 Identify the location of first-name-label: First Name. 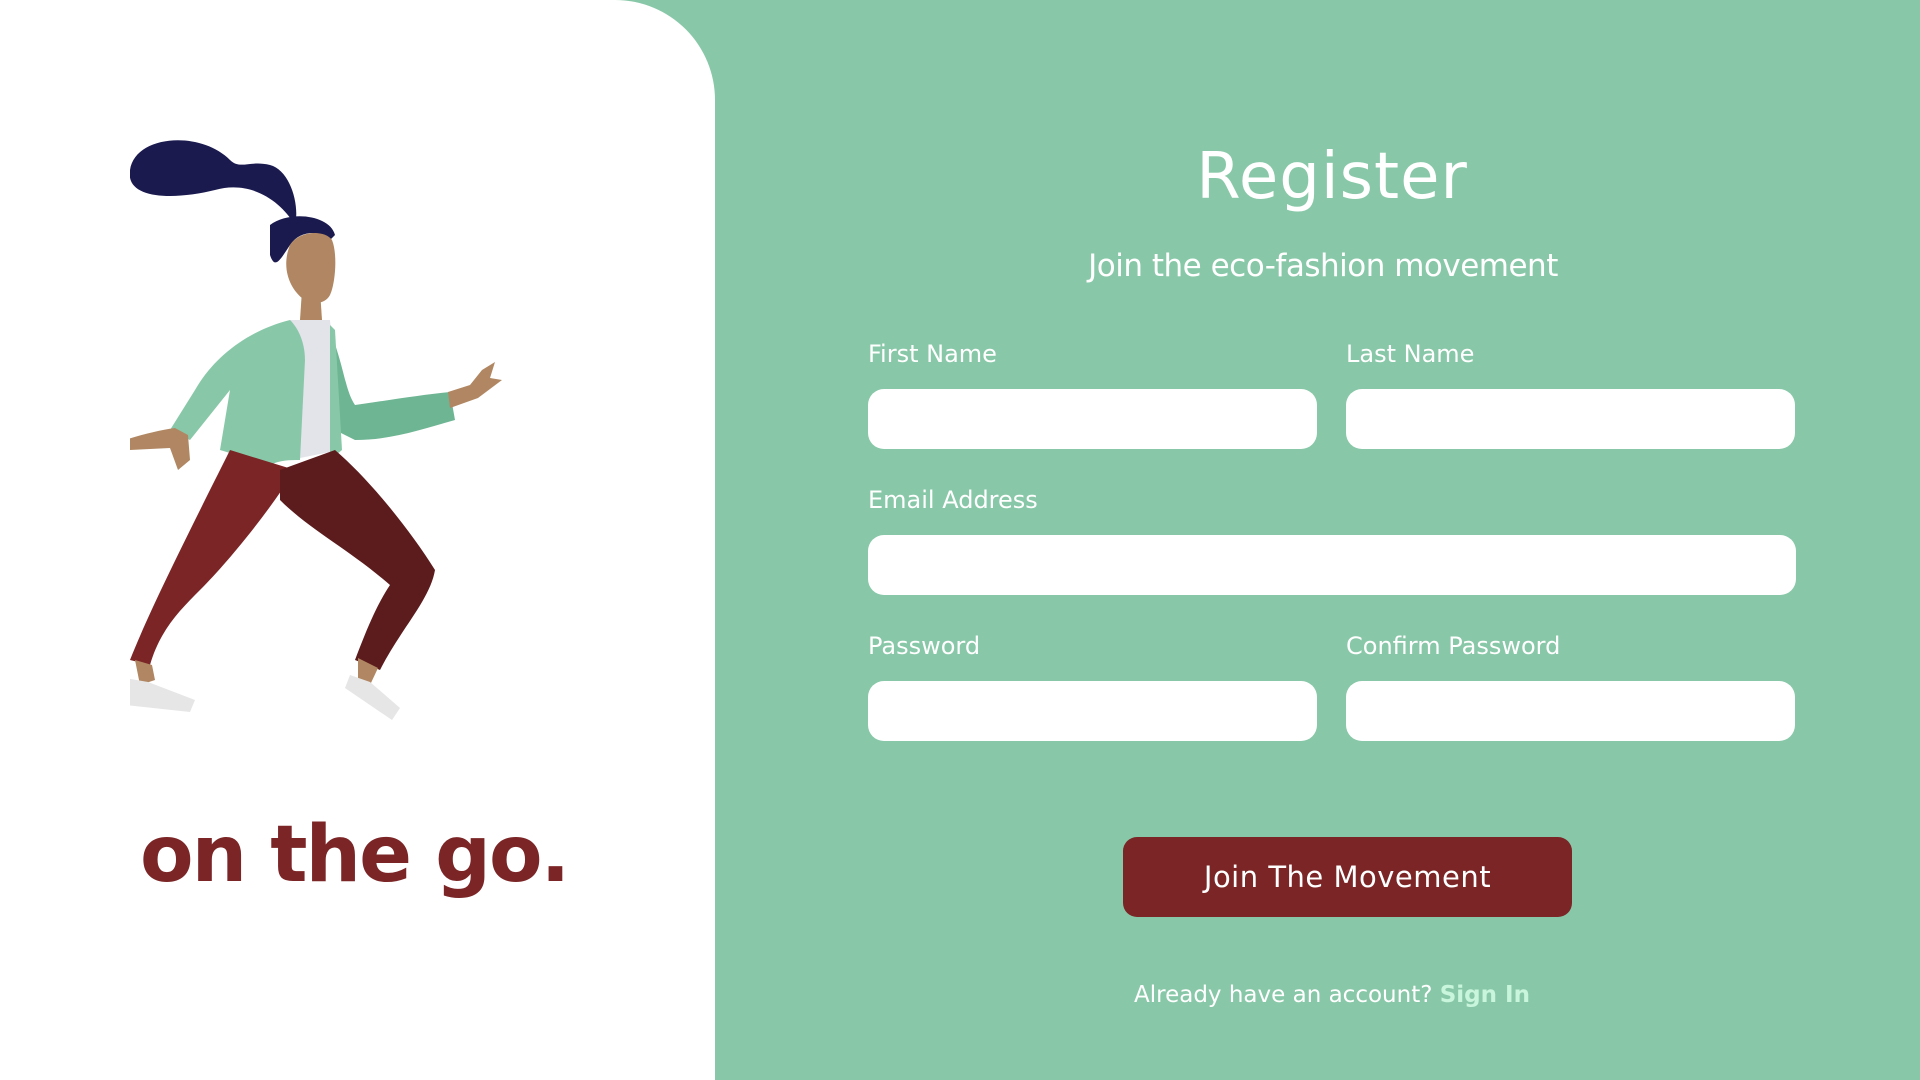
(932, 354).